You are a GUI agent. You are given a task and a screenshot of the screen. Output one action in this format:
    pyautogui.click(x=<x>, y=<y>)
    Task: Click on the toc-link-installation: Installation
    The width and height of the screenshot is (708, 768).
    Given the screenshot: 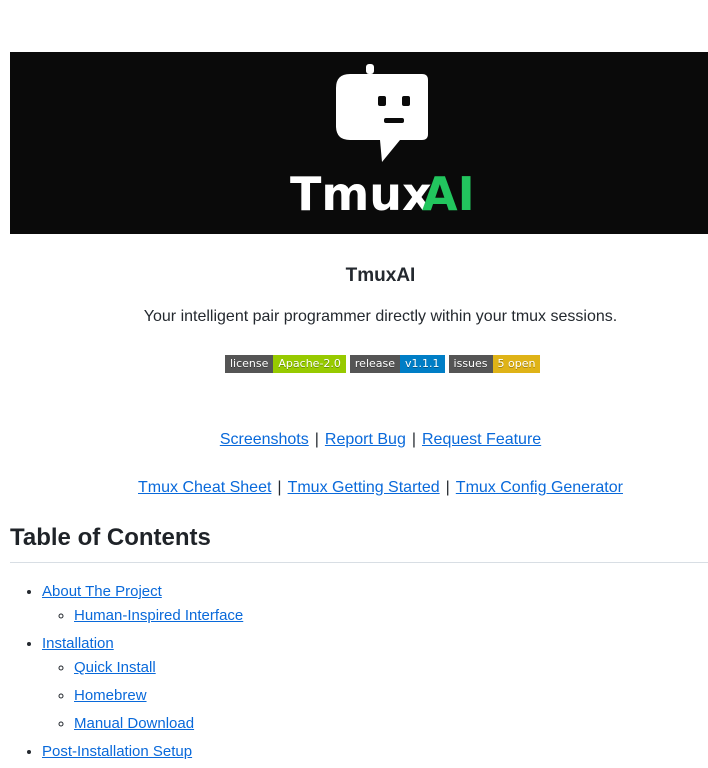 What is the action you would take?
    pyautogui.click(x=78, y=643)
    